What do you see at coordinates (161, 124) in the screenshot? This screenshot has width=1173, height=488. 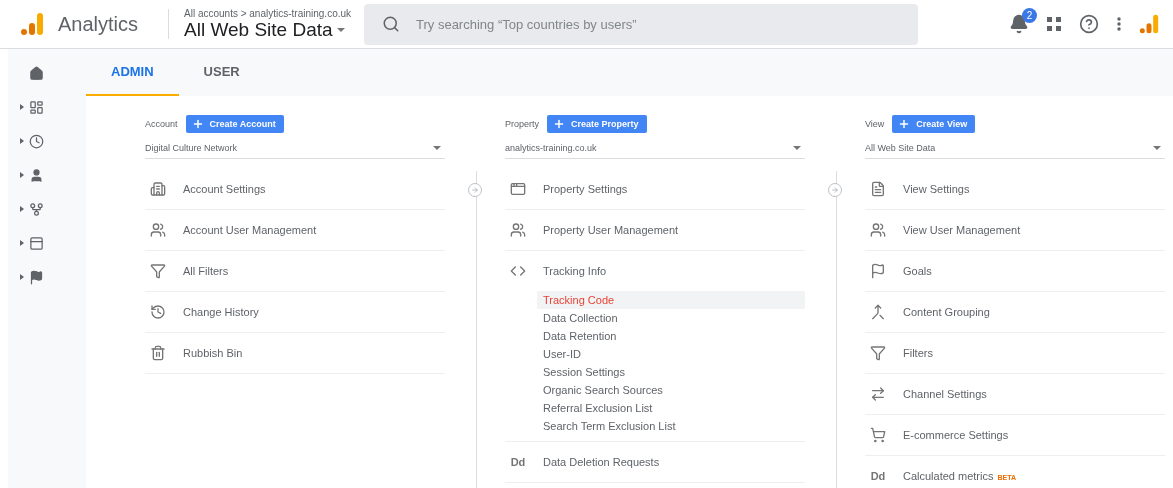 I see `column-label: Account` at bounding box center [161, 124].